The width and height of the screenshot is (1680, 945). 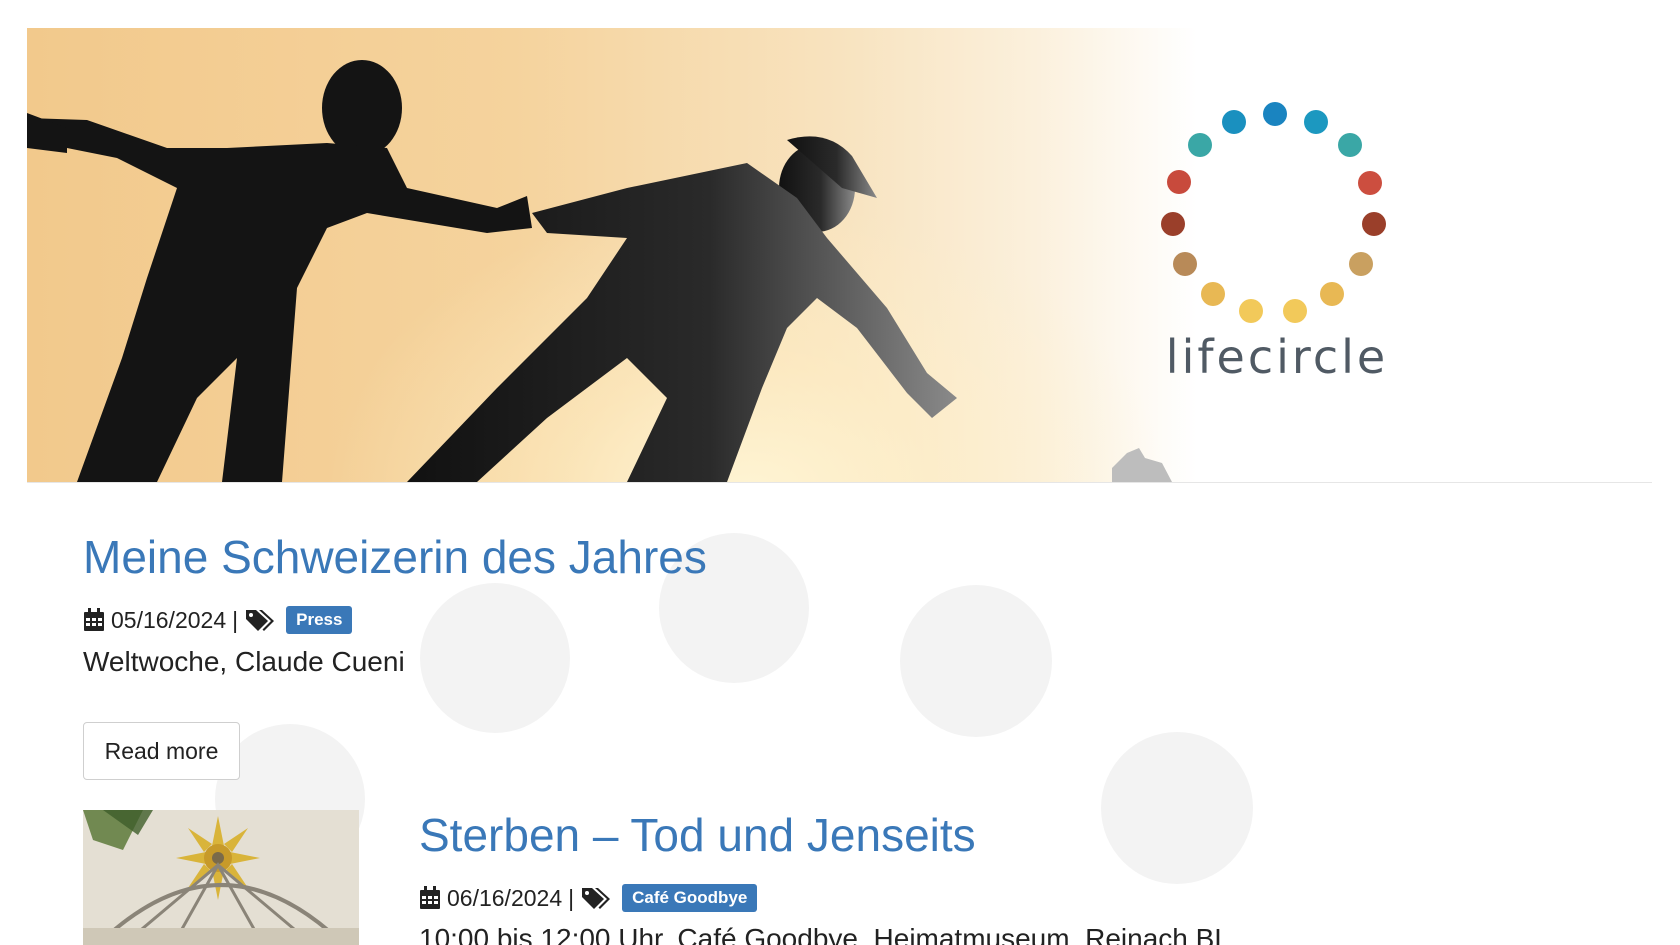 I want to click on category-badge: Café Goodbye, so click(x=690, y=898).